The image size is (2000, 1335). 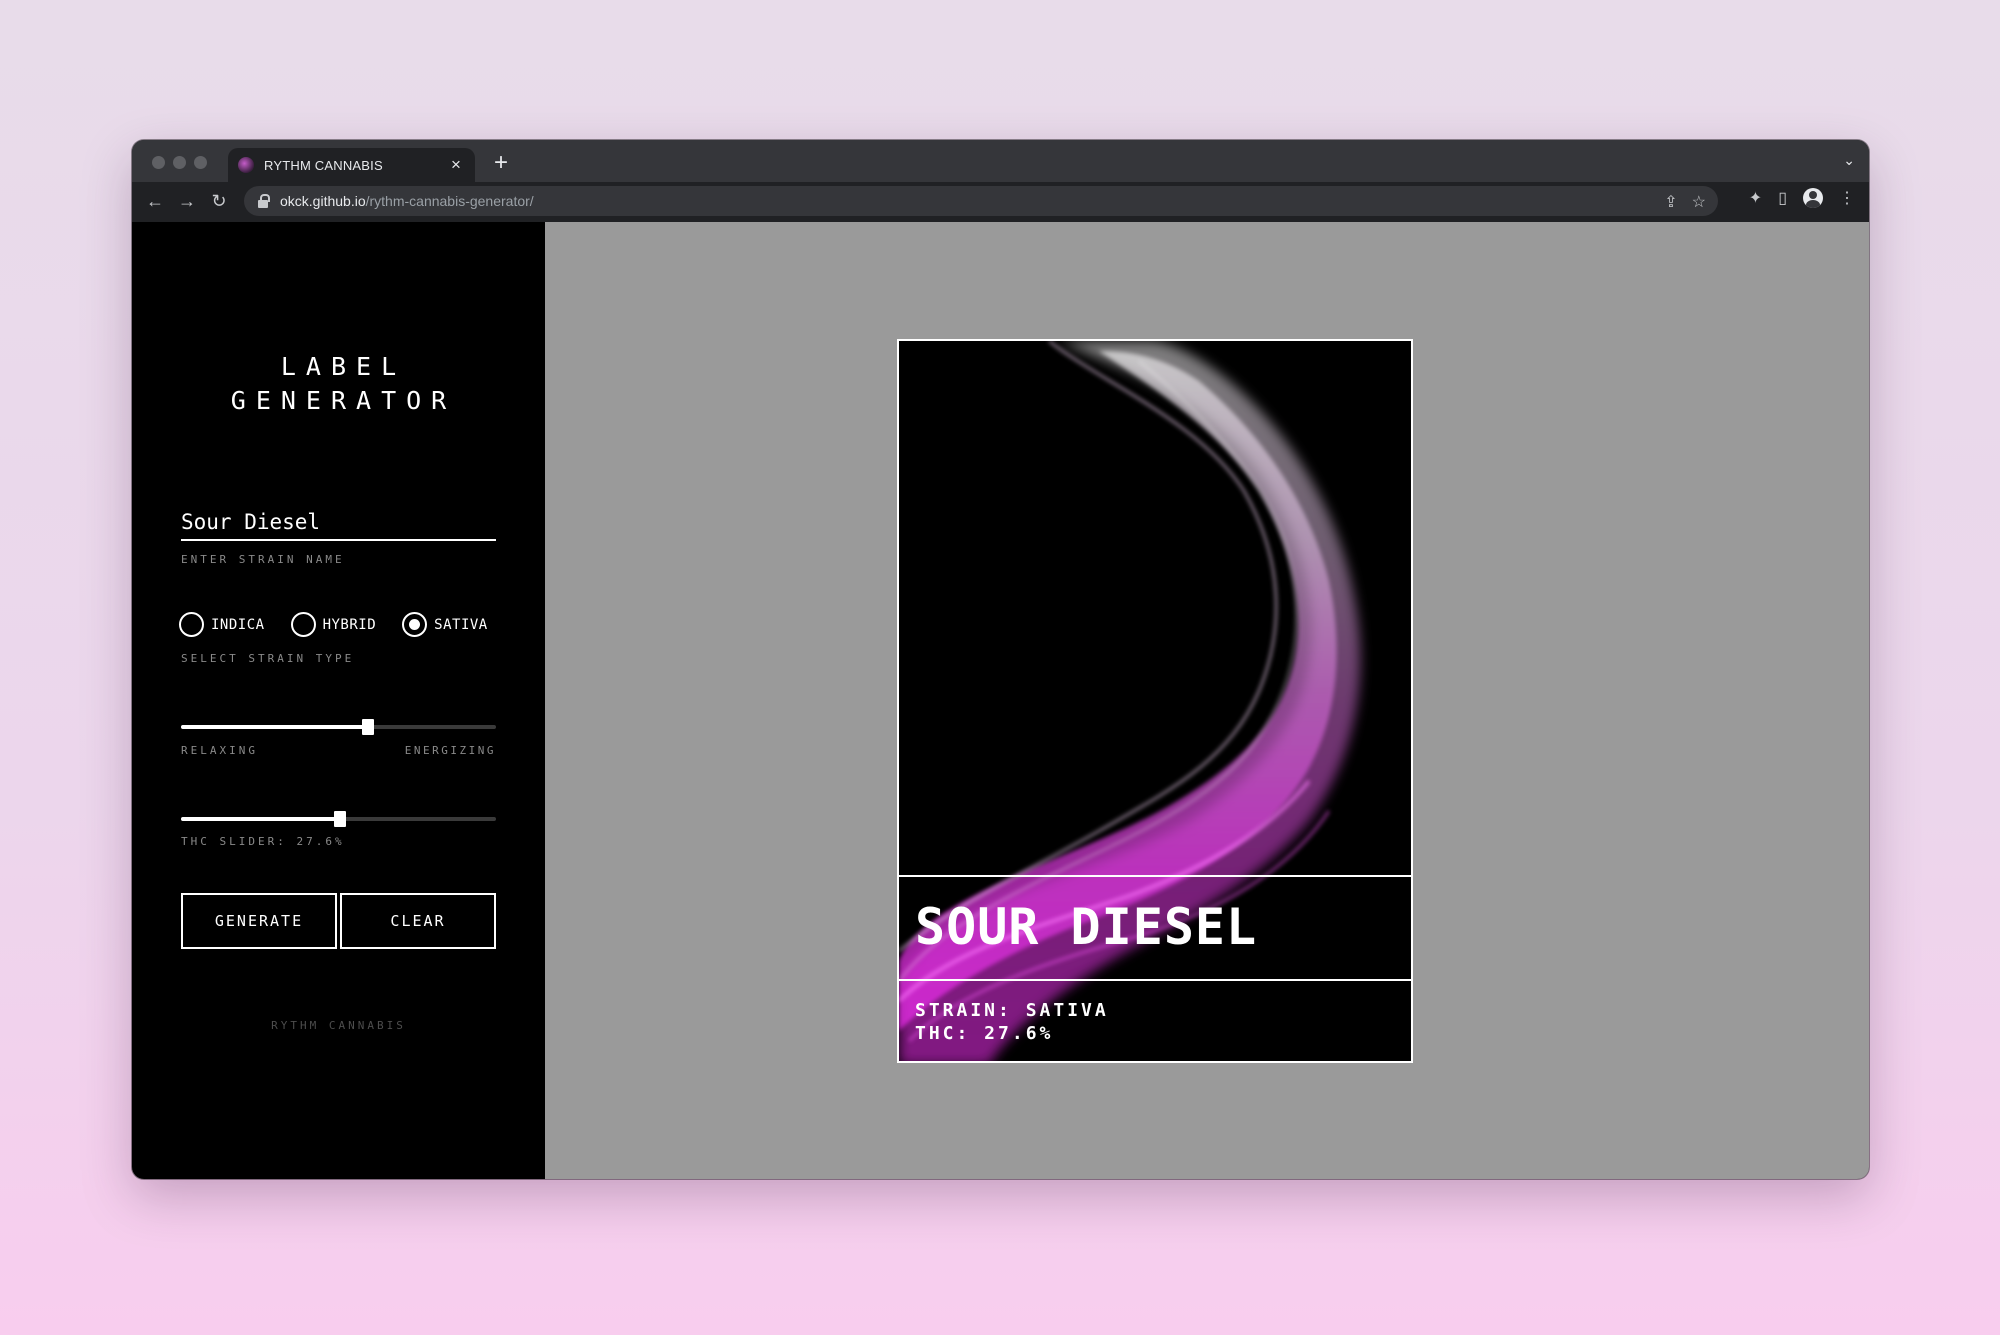 I want to click on radio-hybrid-circle, so click(x=303, y=624).